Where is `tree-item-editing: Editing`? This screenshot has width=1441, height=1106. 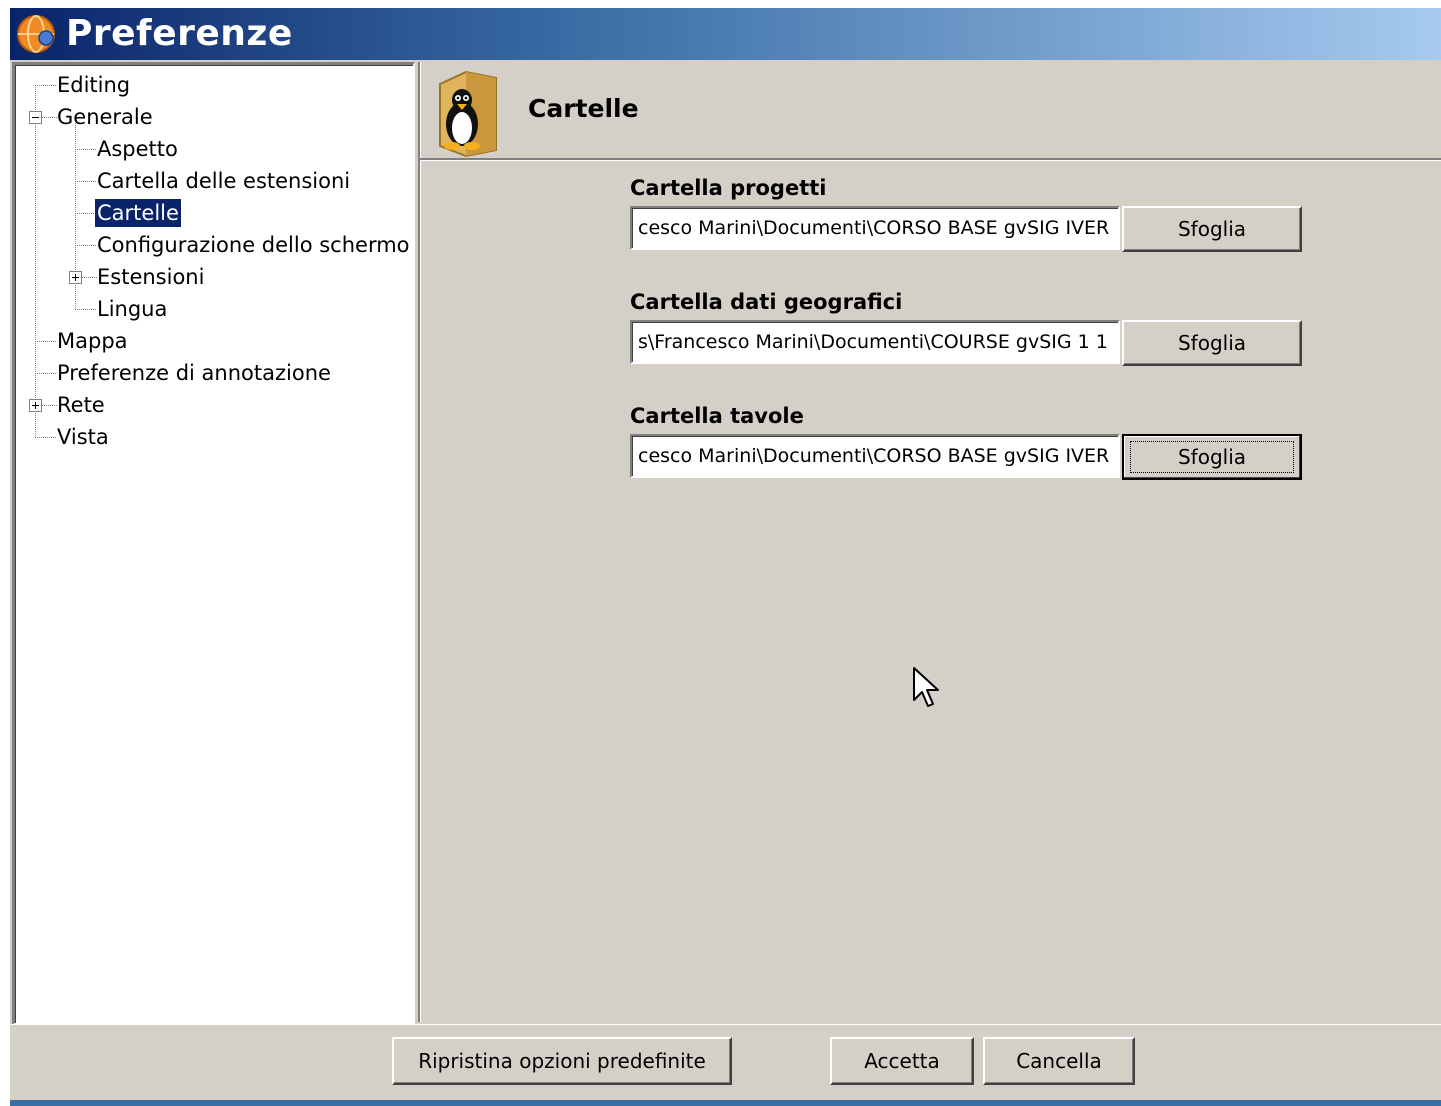
tree-item-editing: Editing is located at coordinates (93, 85).